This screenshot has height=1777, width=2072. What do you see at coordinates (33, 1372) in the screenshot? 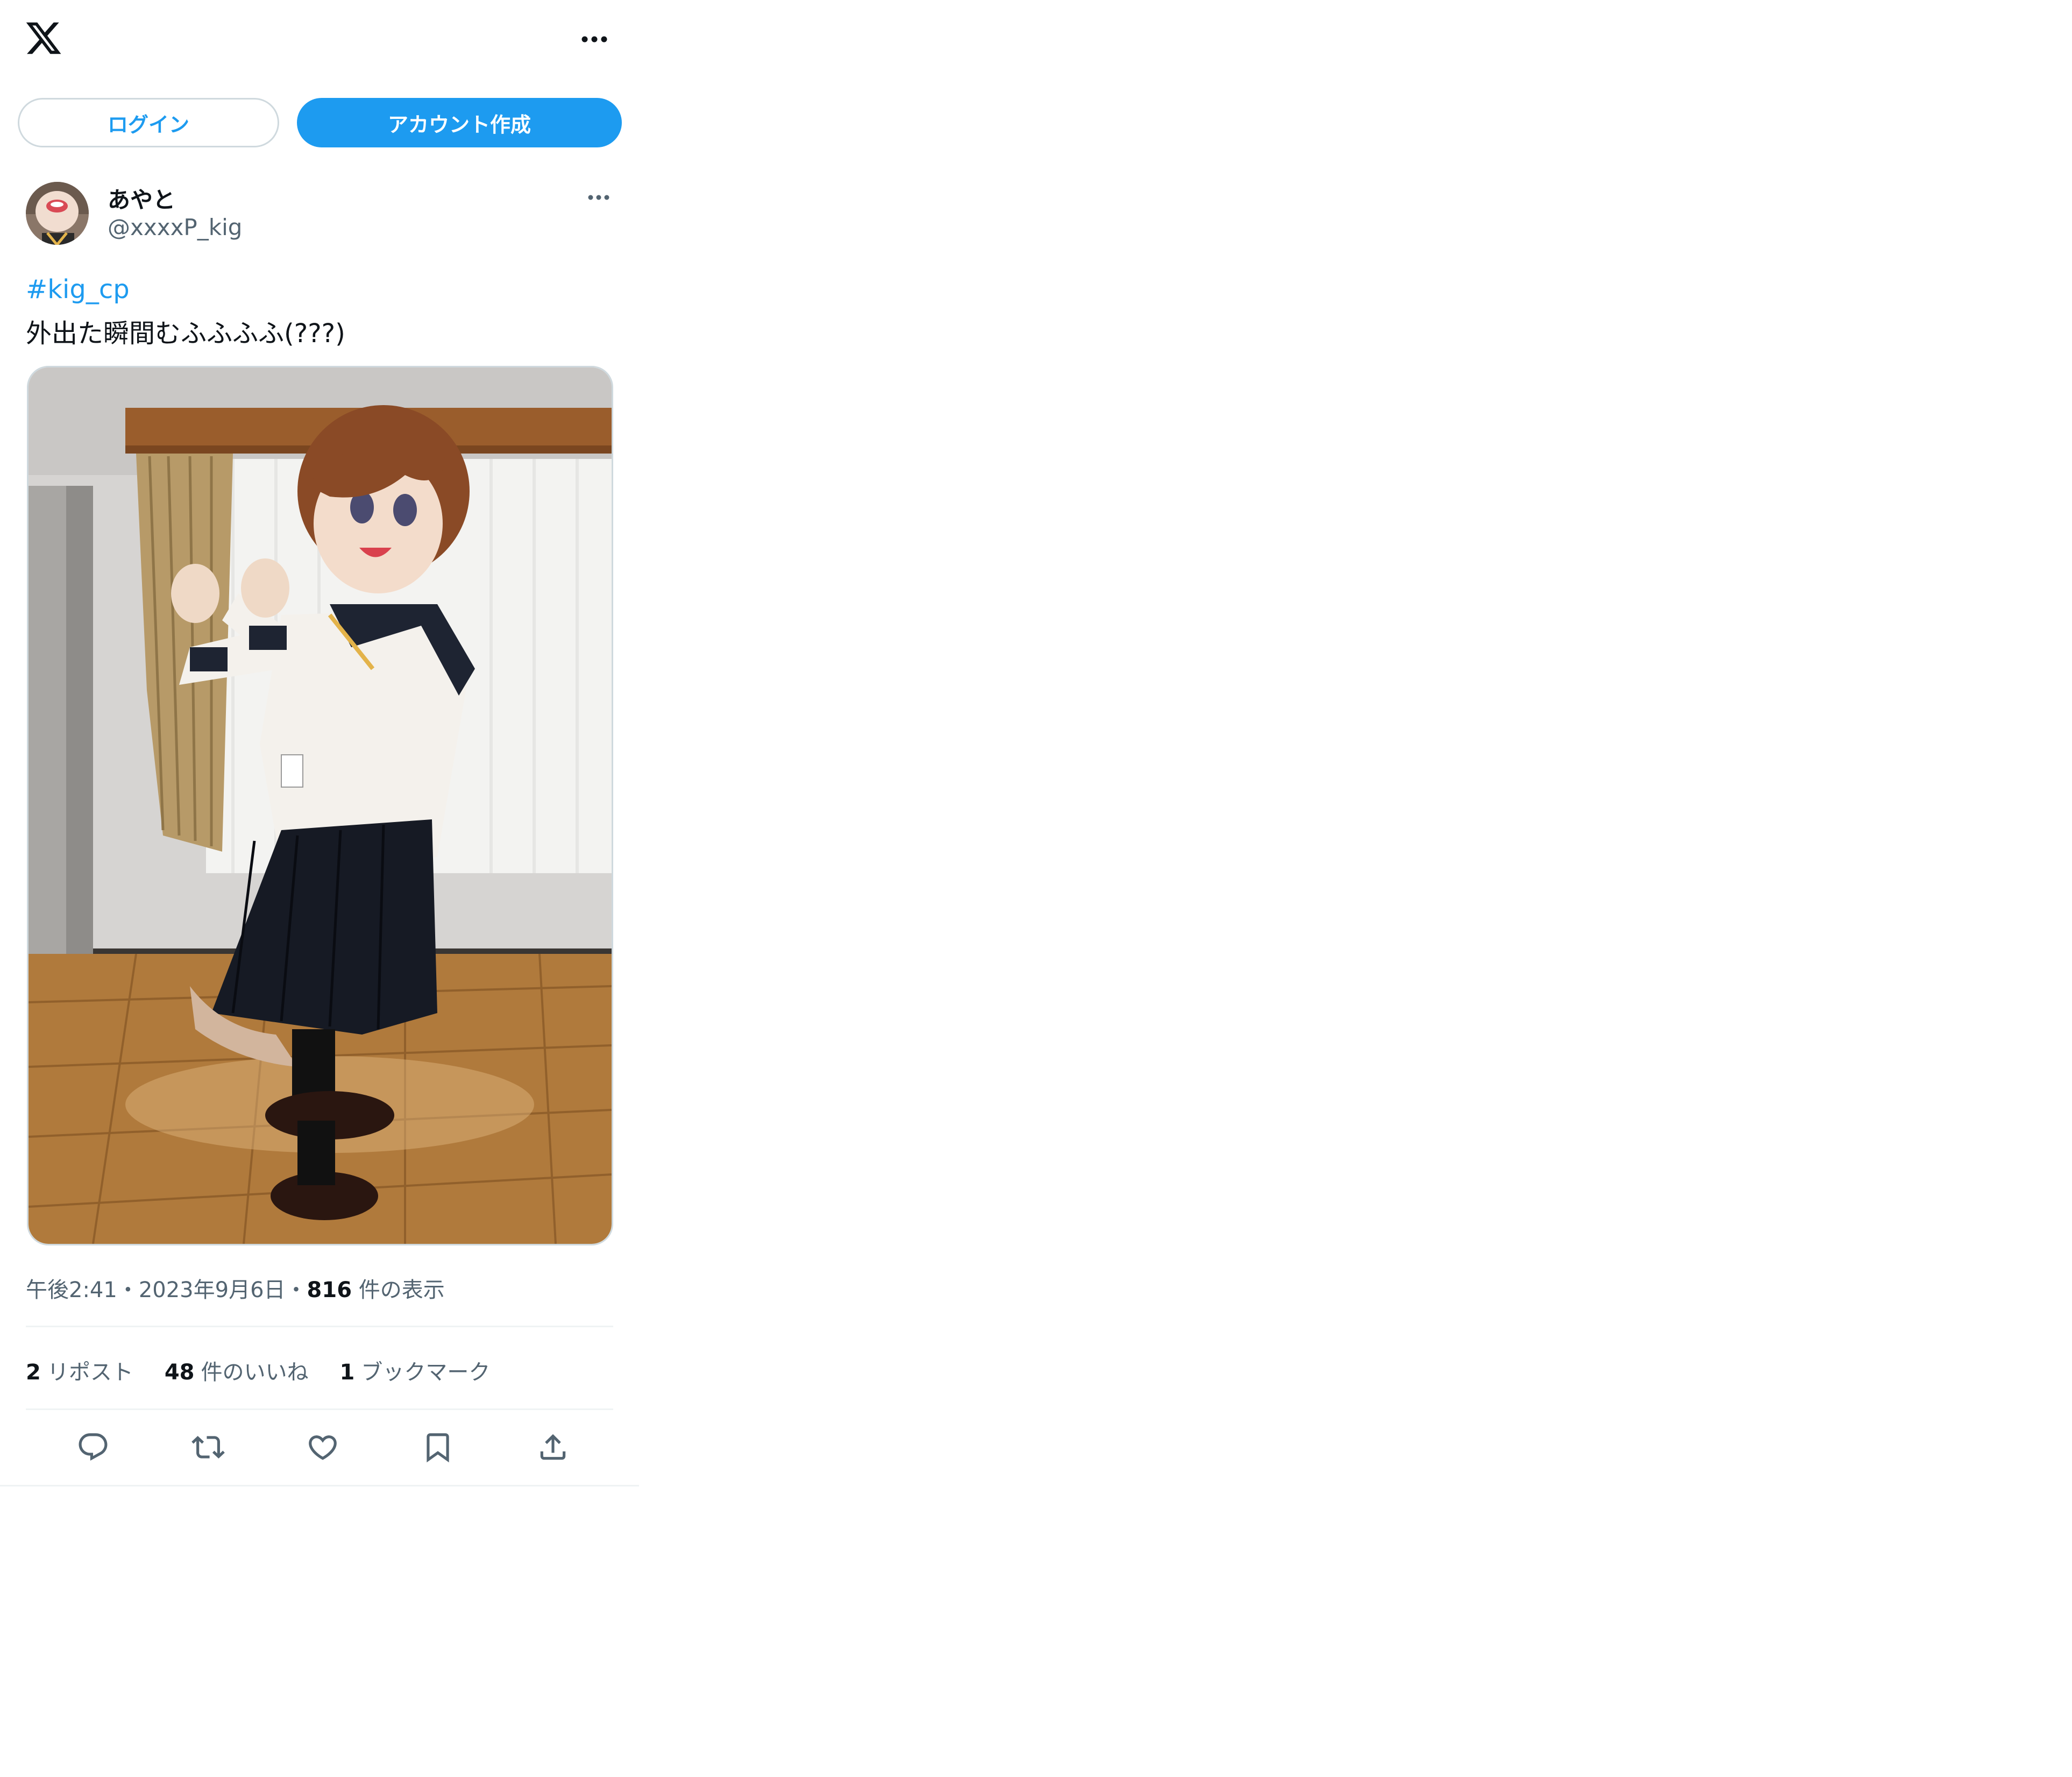
I see `reposts-count: 2` at bounding box center [33, 1372].